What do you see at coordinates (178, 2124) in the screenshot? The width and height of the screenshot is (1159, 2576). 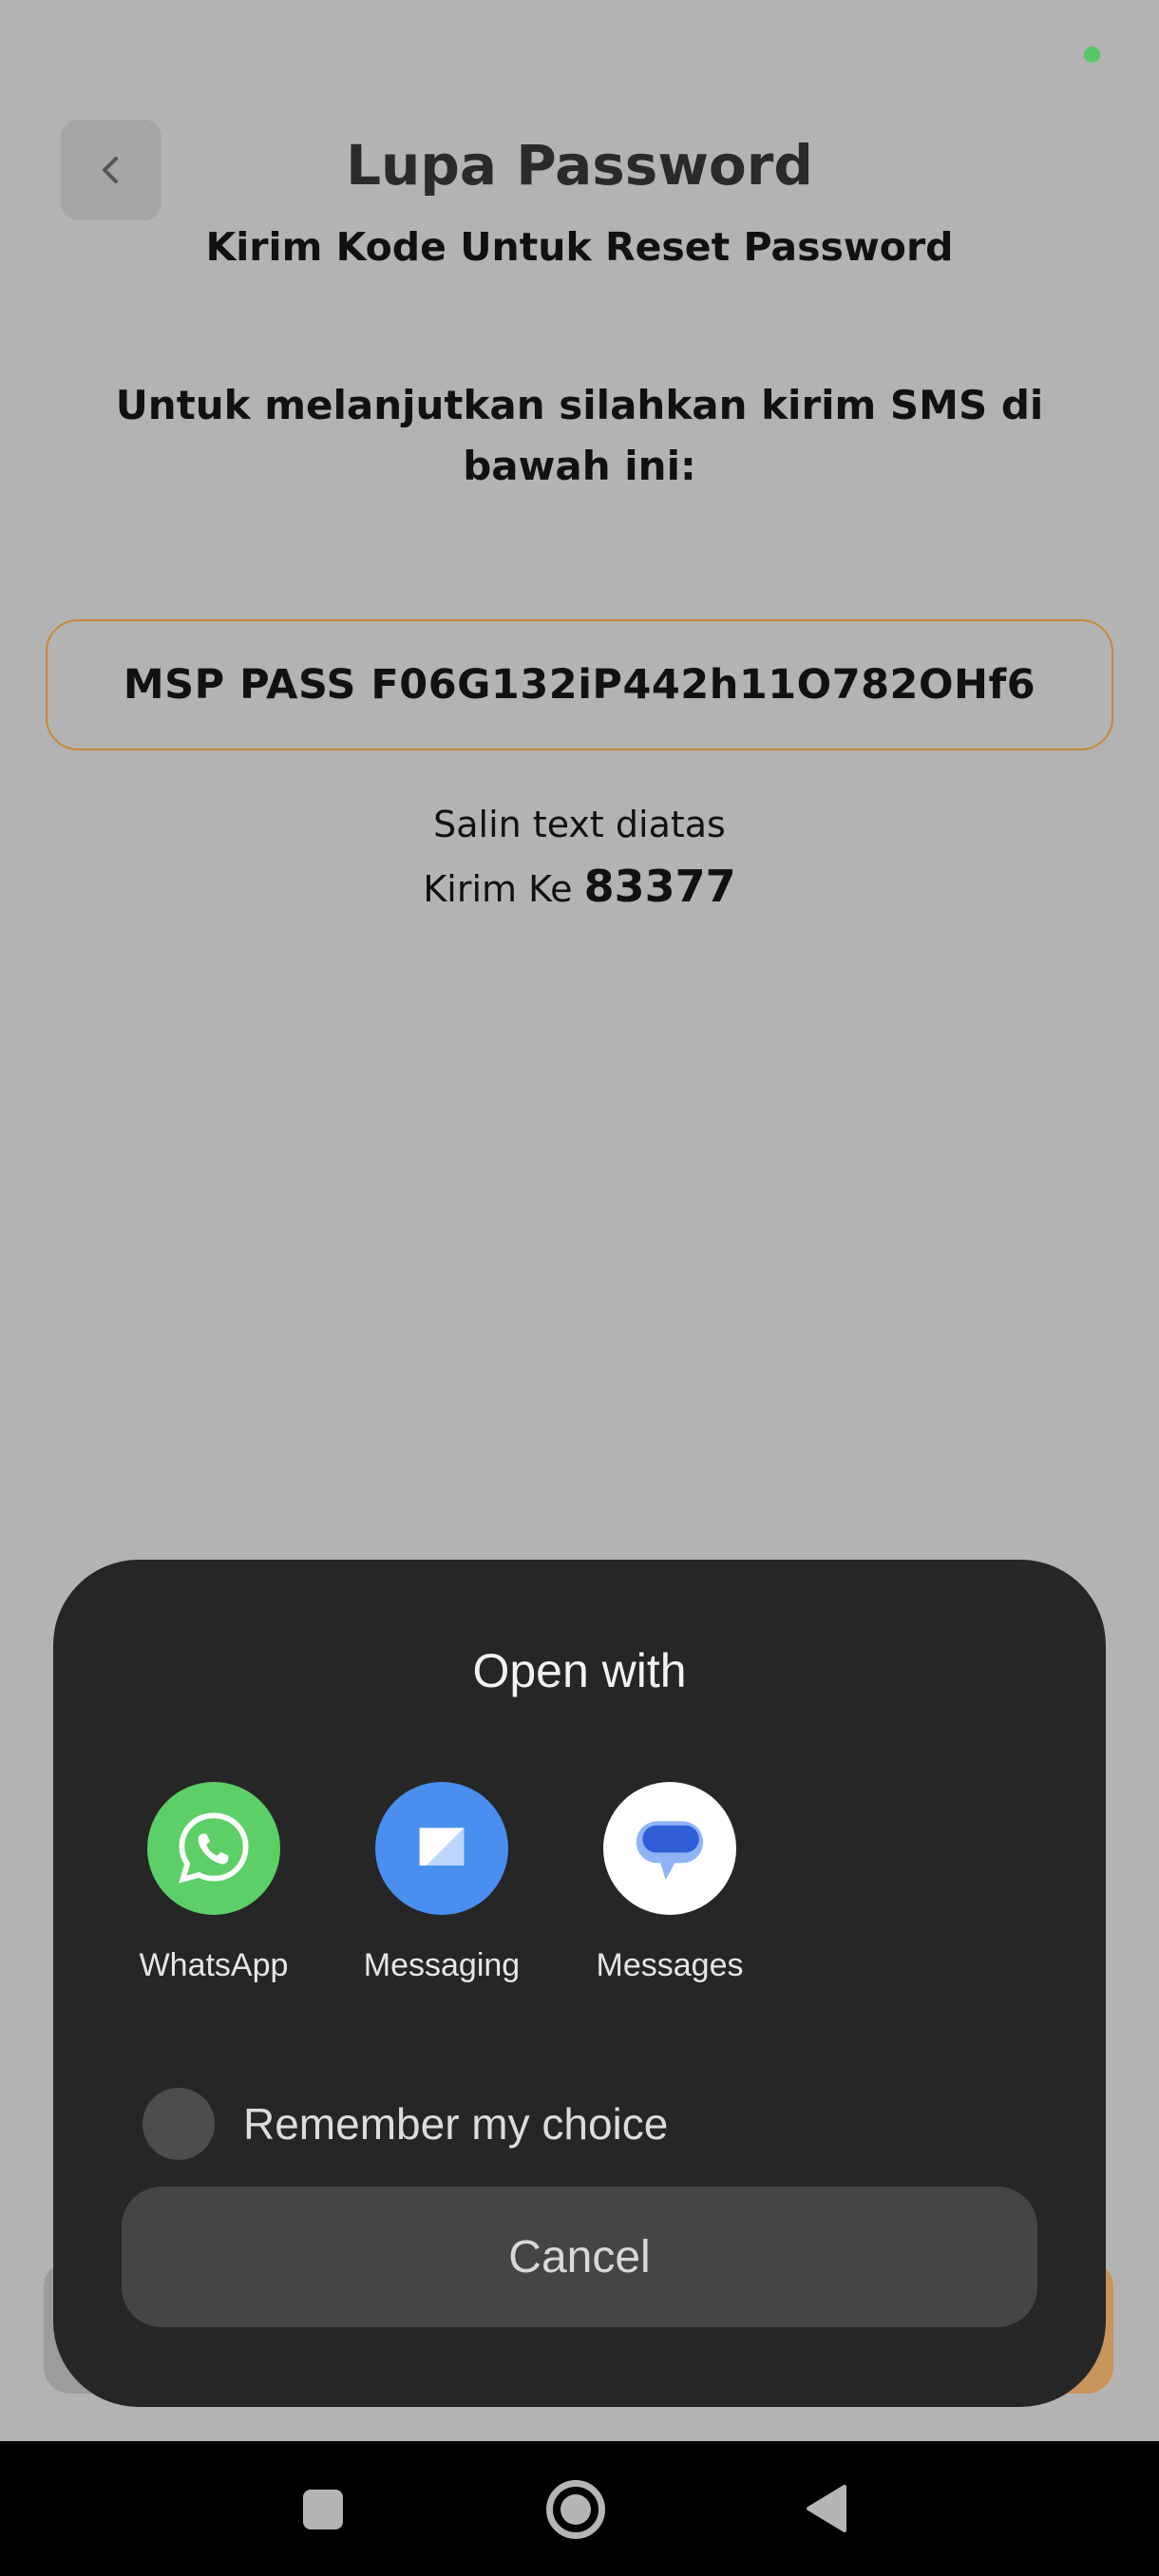 I see `remember-choice-radio` at bounding box center [178, 2124].